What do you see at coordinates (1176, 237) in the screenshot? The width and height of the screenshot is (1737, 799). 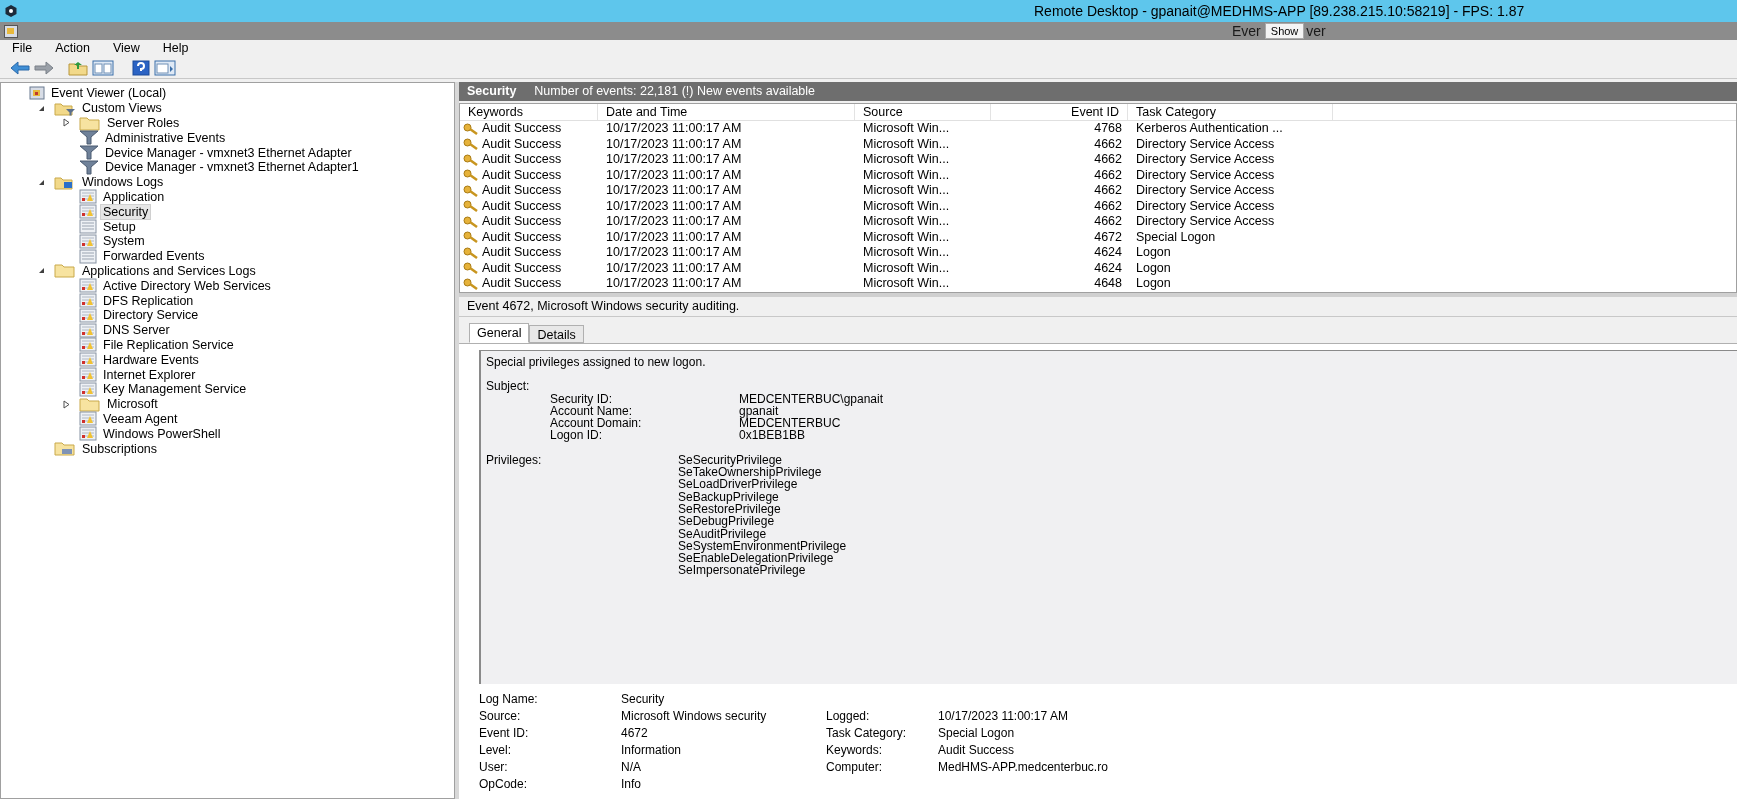 I see `table-cell-text: Special Logon` at bounding box center [1176, 237].